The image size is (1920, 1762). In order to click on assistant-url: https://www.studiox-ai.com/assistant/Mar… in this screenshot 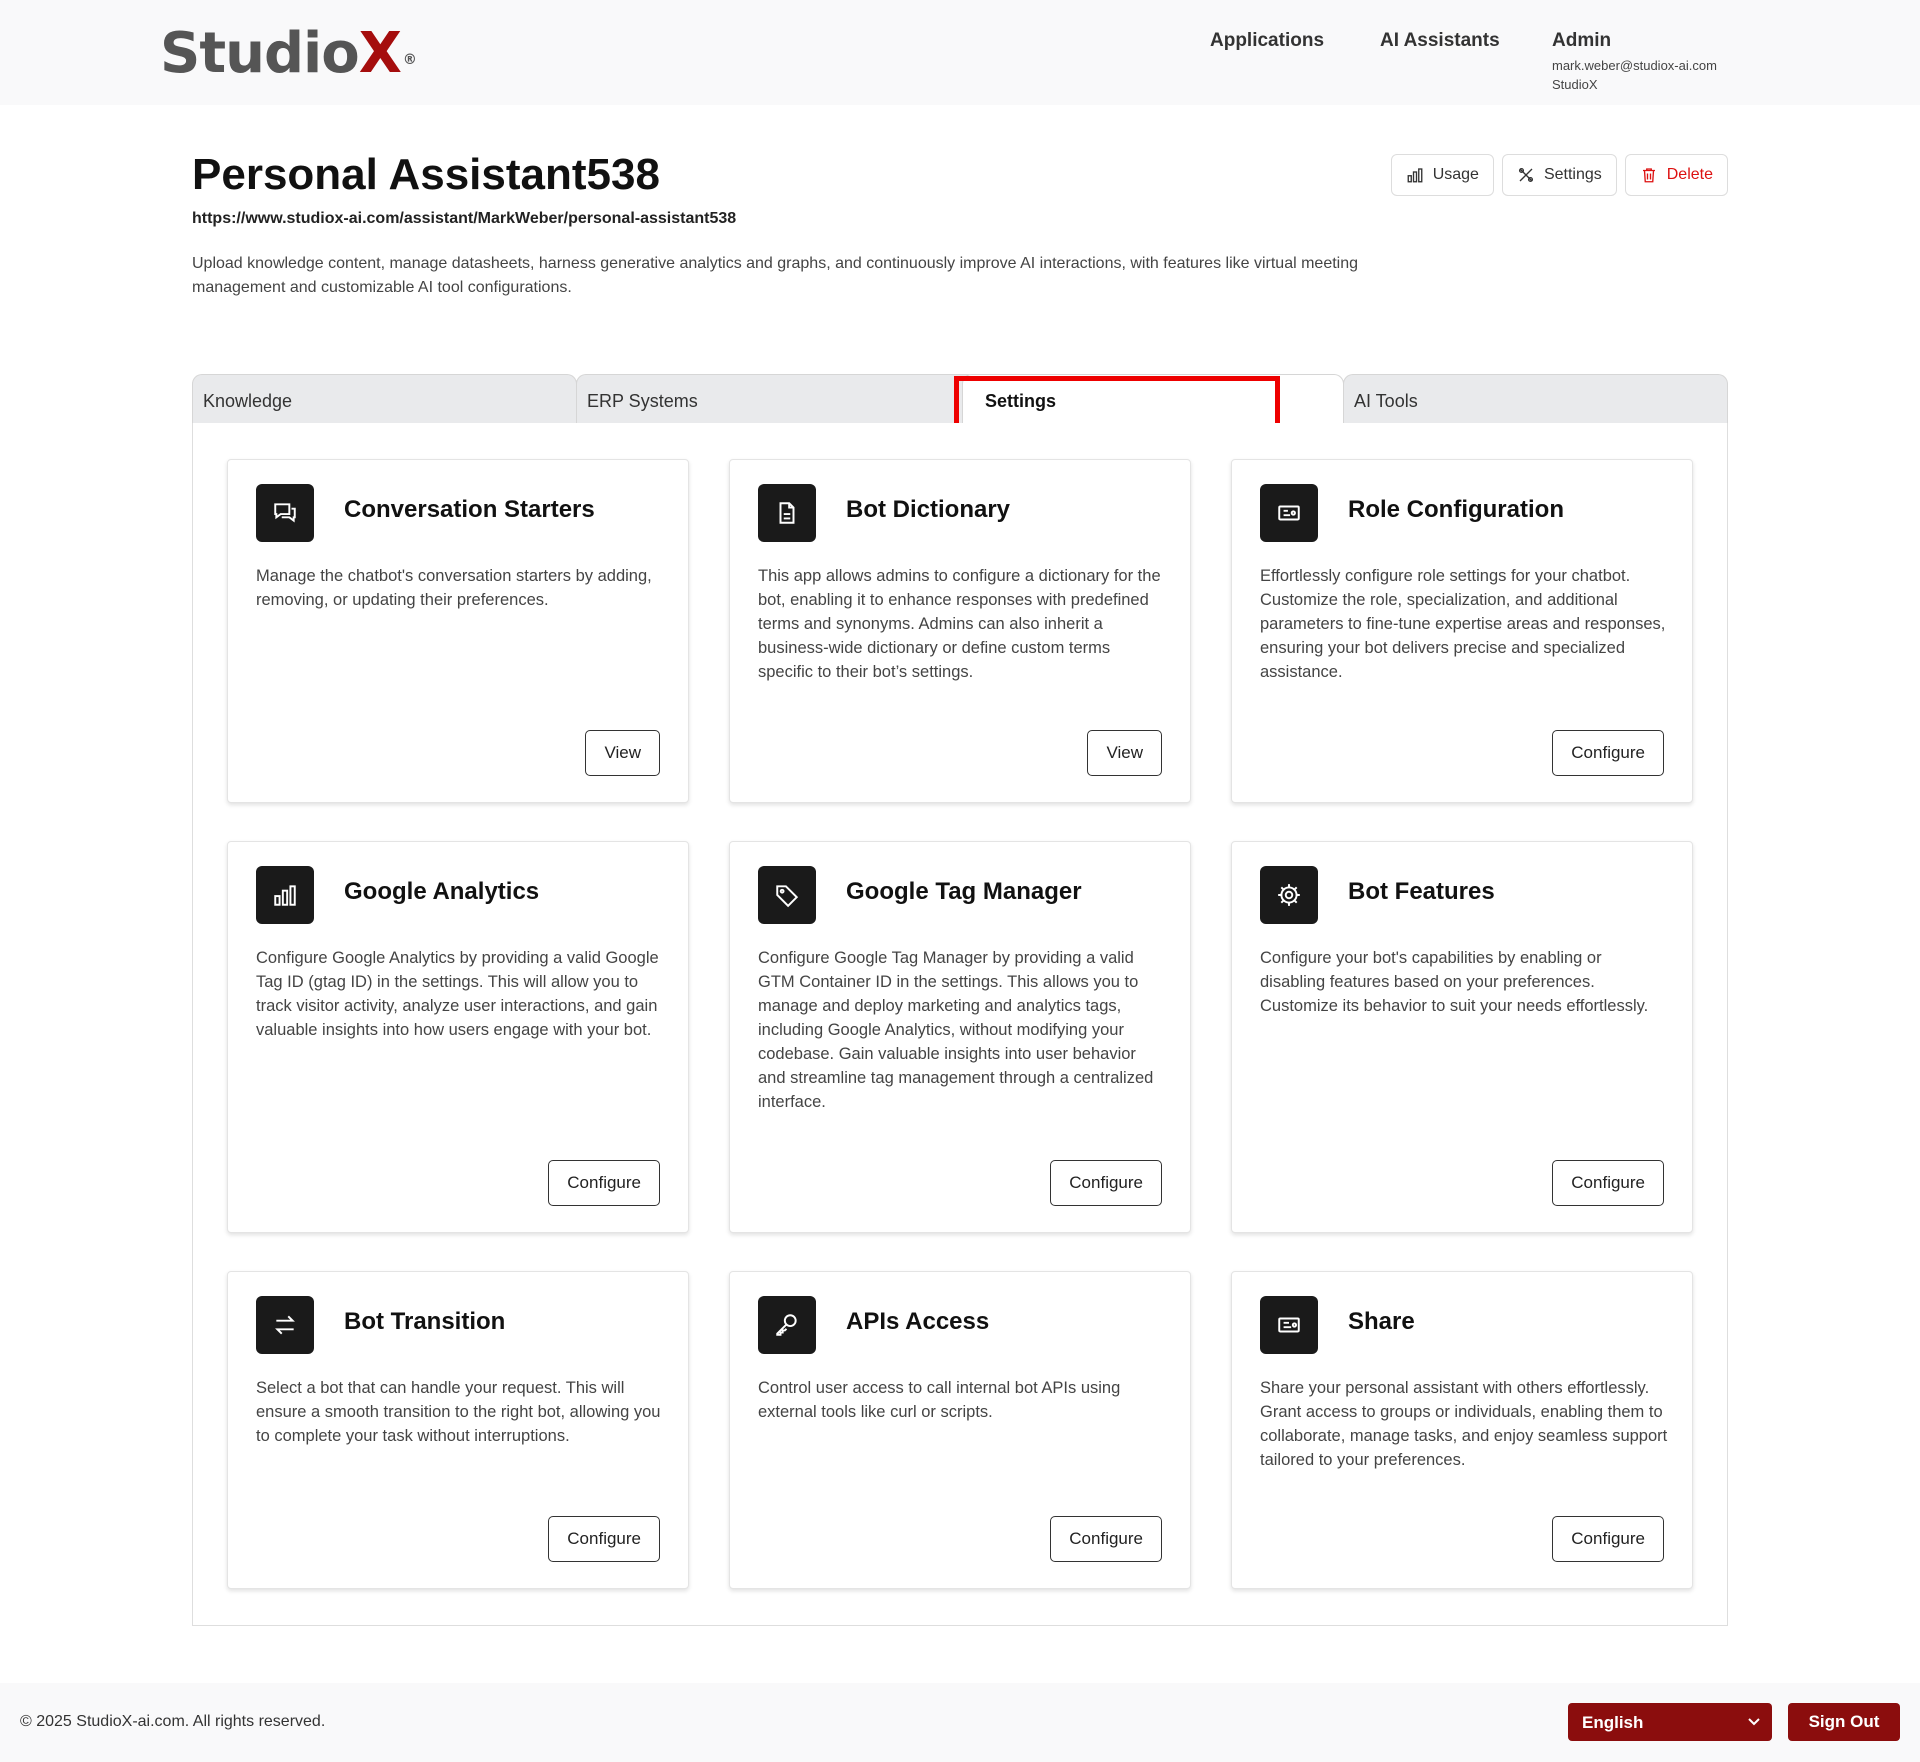, I will do `click(464, 218)`.